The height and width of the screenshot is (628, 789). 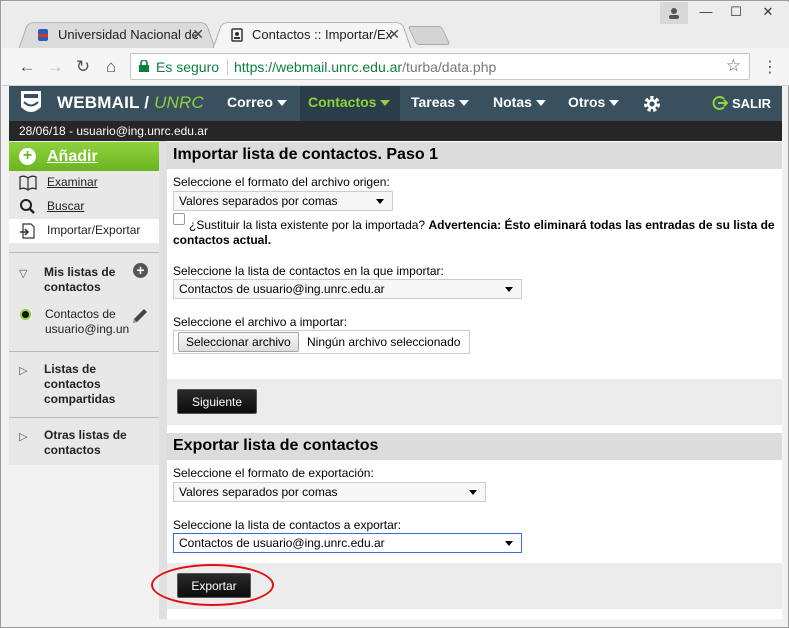 I want to click on import-file-label: Seleccione el archivo a importar:, so click(x=260, y=322).